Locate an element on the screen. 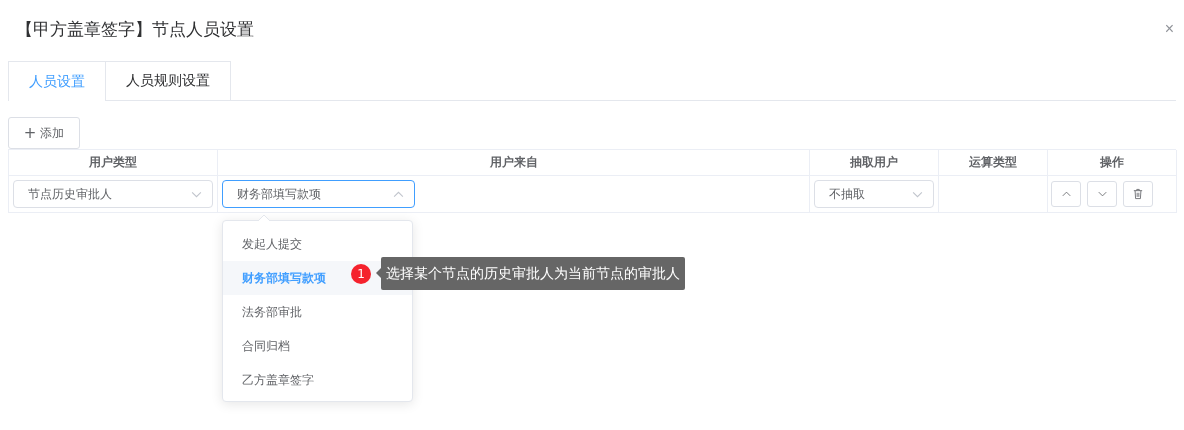 This screenshot has height=430, width=1184. move-down-button is located at coordinates (1102, 194).